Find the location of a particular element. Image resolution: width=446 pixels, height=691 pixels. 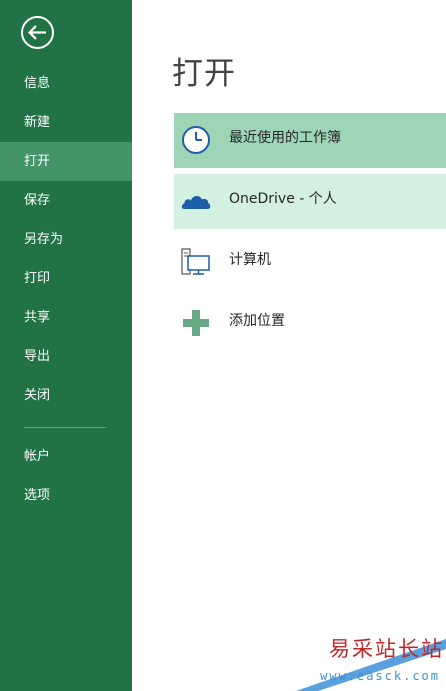

place-computer: 计算机 is located at coordinates (310, 262).